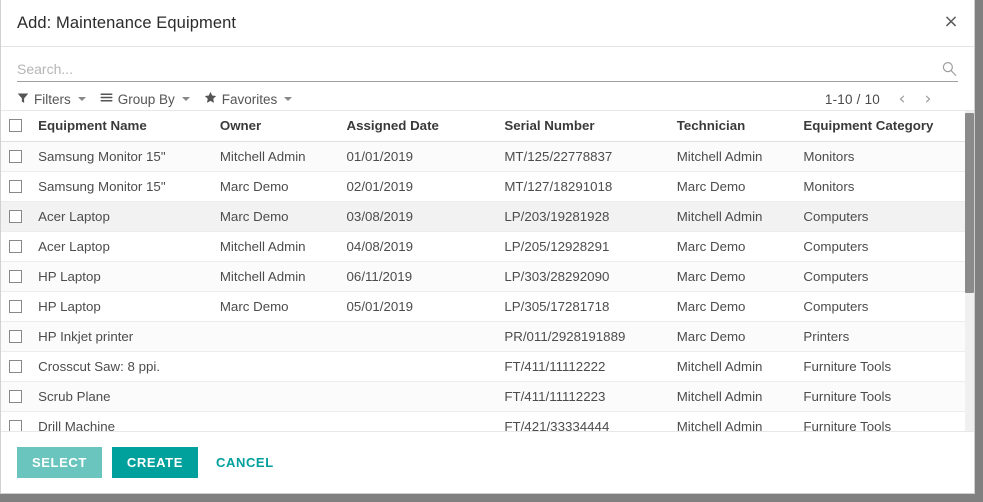 This screenshot has width=983, height=502. Describe the element at coordinates (584, 396) in the screenshot. I see `cell-serial-number: FT/411/11112223` at that location.